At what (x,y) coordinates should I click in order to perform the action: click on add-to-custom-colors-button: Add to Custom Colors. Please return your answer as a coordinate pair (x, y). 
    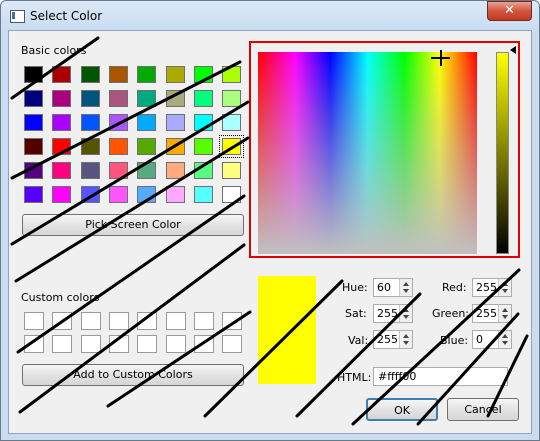
    Looking at the image, I should click on (133, 375).